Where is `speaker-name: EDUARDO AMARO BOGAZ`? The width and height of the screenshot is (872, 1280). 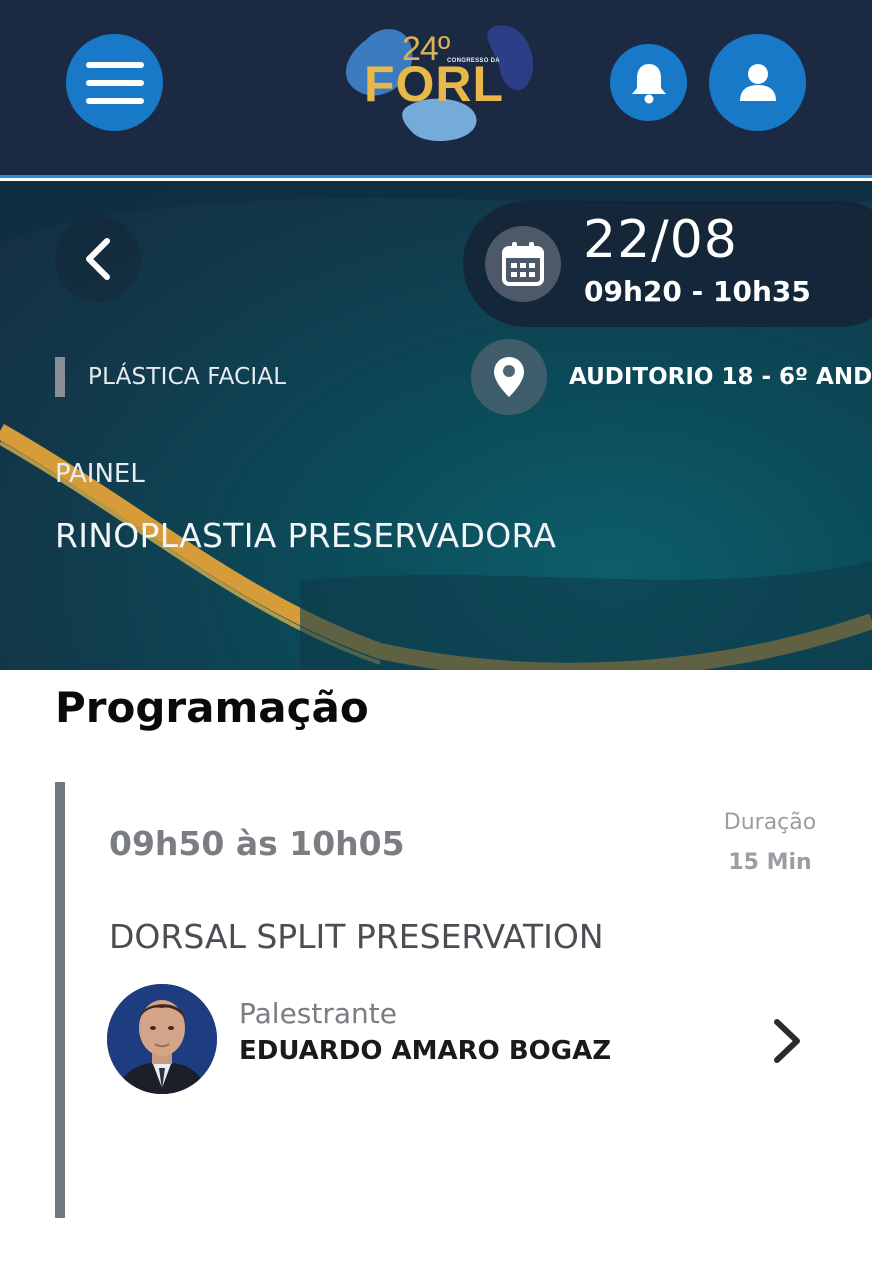
speaker-name: EDUARDO AMARO BOGAZ is located at coordinates (425, 1051).